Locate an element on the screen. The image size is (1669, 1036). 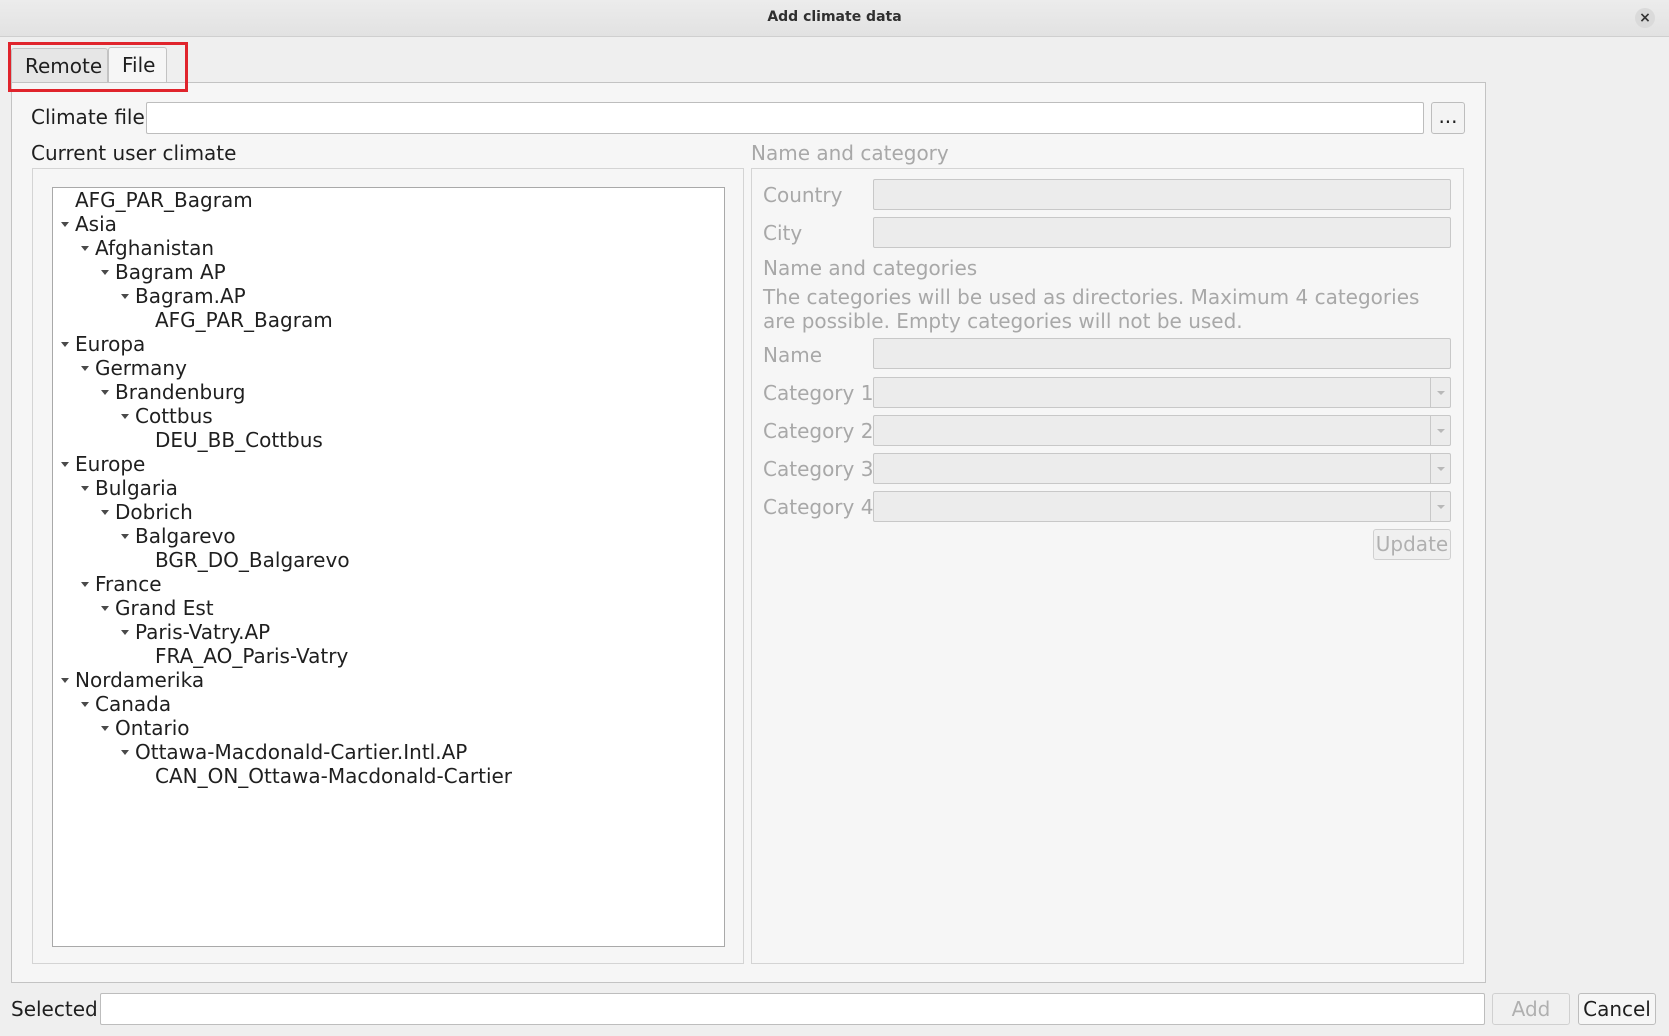
tree-item-label: Afghanistan is located at coordinates (155, 248).